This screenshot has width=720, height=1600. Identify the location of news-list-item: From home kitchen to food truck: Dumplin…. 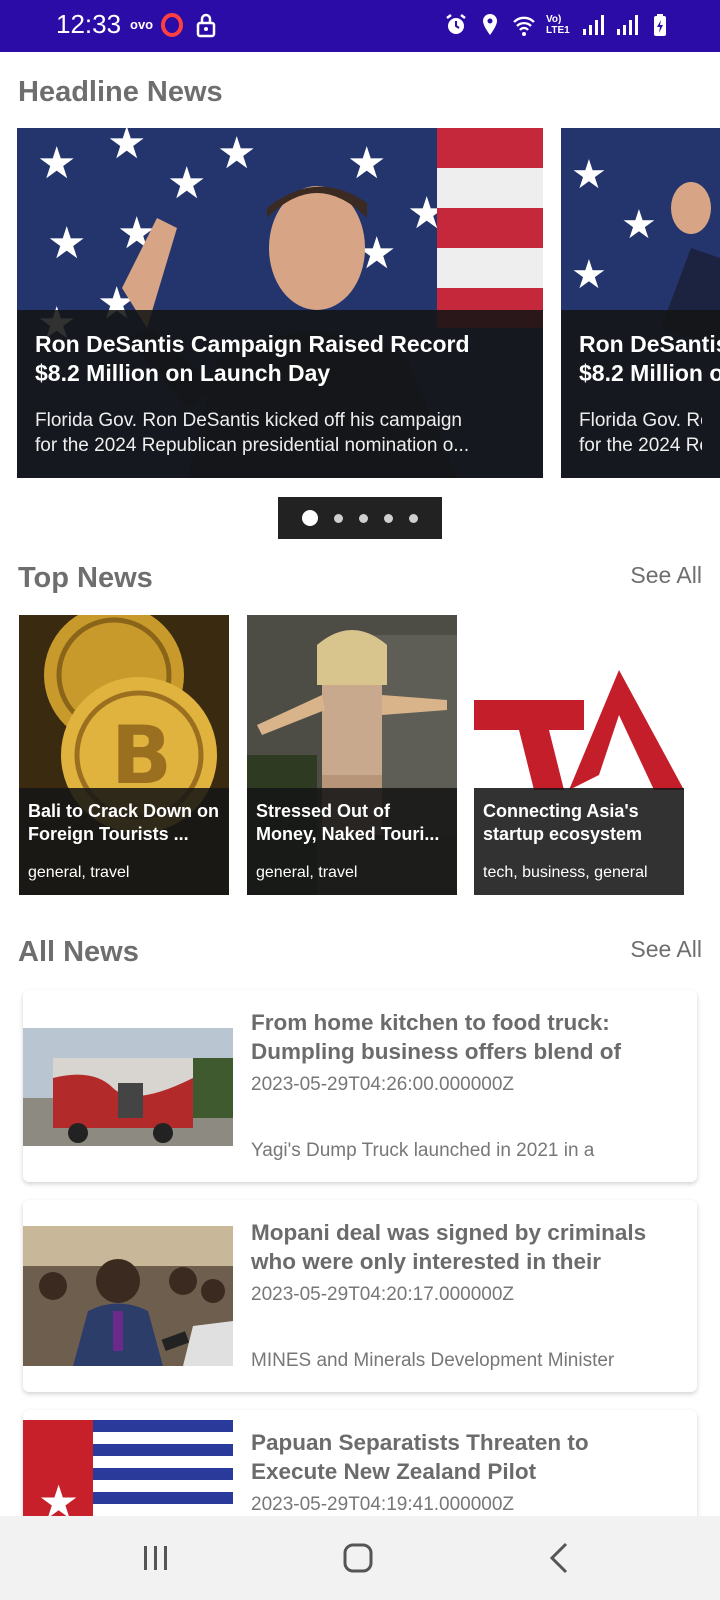
(360, 1086).